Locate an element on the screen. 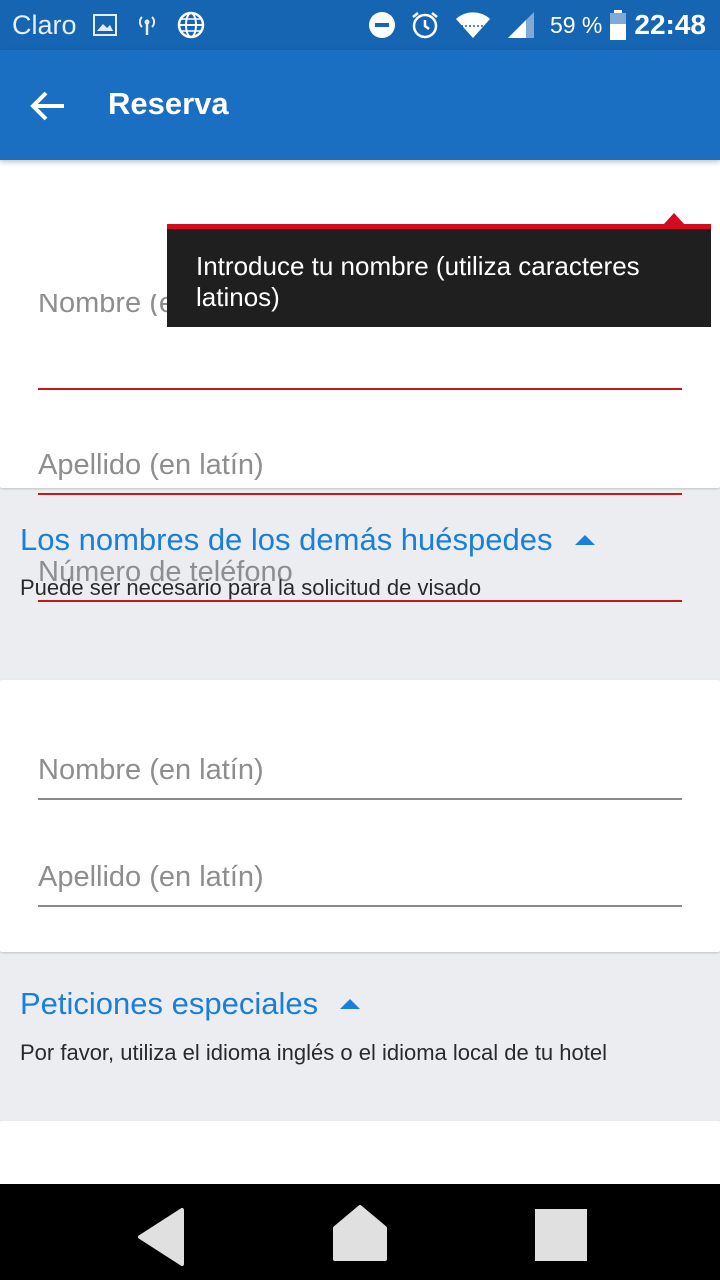 Image resolution: width=720 pixels, height=1280 pixels. guest-last-name-label: Apellido (en latín) is located at coordinates (151, 877).